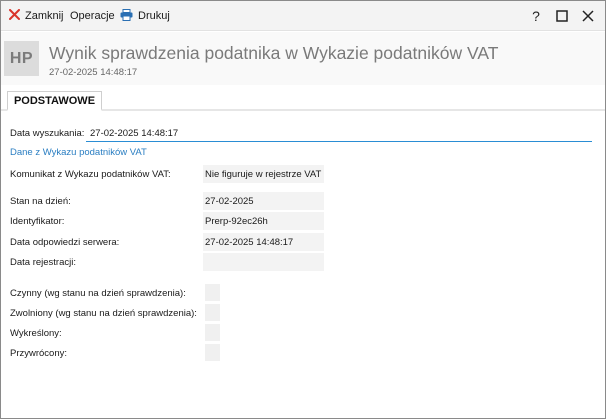  What do you see at coordinates (40, 201) in the screenshot?
I see `field-label-stan-na-dzien: Stan na dzień:` at bounding box center [40, 201].